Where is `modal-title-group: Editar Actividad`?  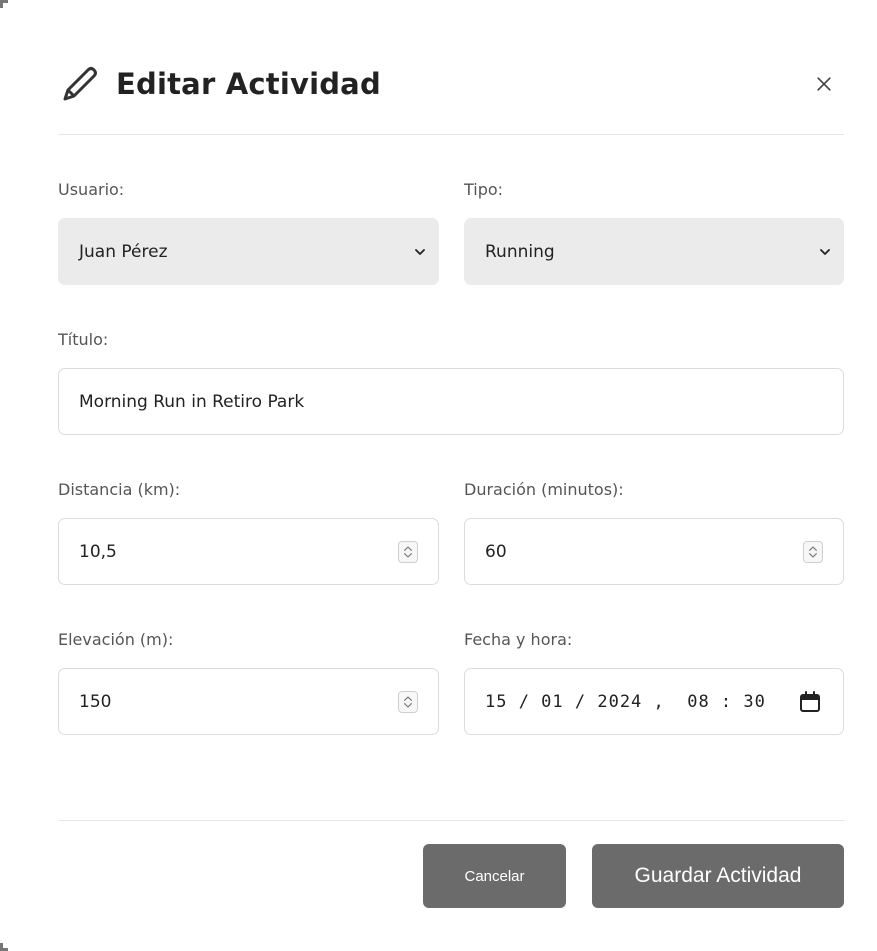 modal-title-group: Editar Actividad is located at coordinates (219, 84).